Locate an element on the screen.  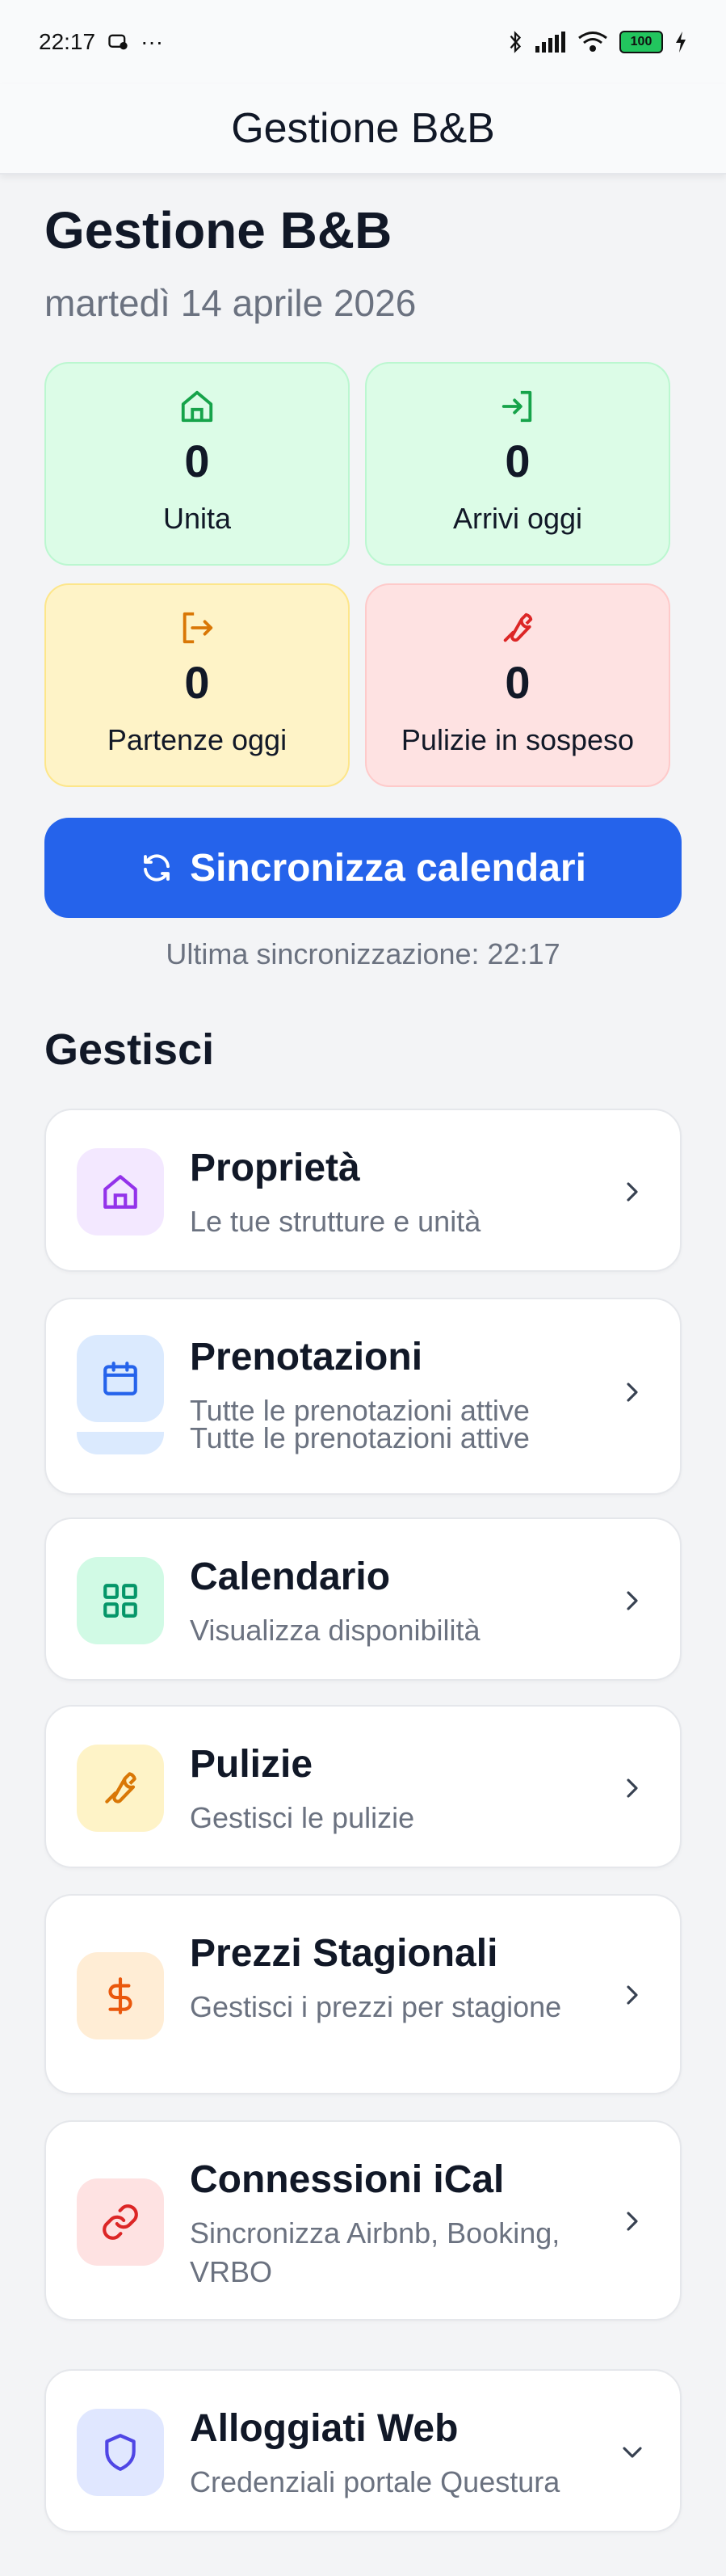
manage-item-title: Proprietà is located at coordinates (275, 1168).